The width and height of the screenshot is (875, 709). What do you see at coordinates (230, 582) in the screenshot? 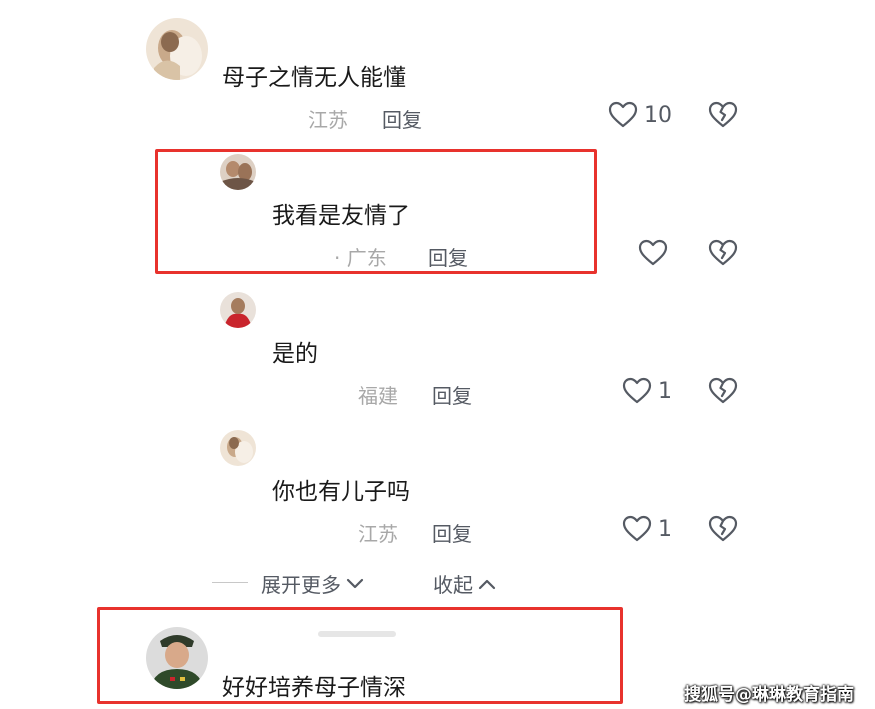
I see `divider` at bounding box center [230, 582].